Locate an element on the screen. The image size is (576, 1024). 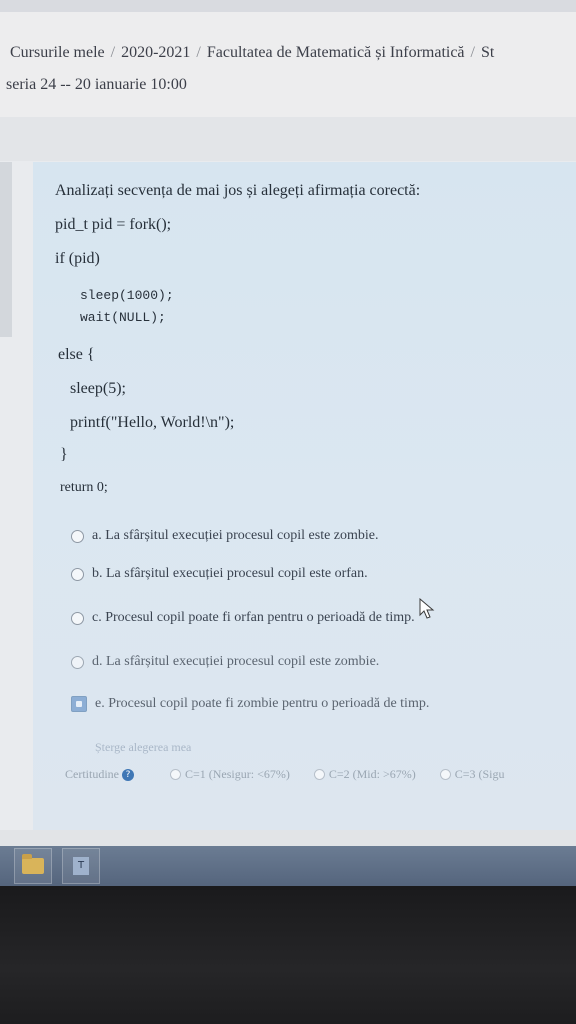
certainty-label: Certitudine is located at coordinates (92, 774).